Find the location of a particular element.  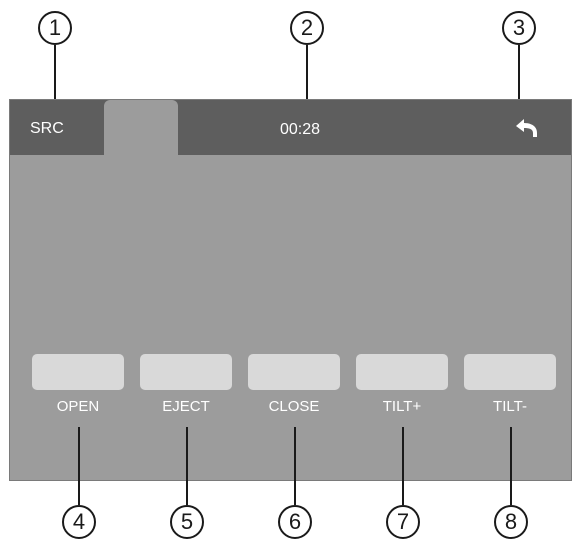

tilt-plus-label: TILT+ is located at coordinates (402, 406).